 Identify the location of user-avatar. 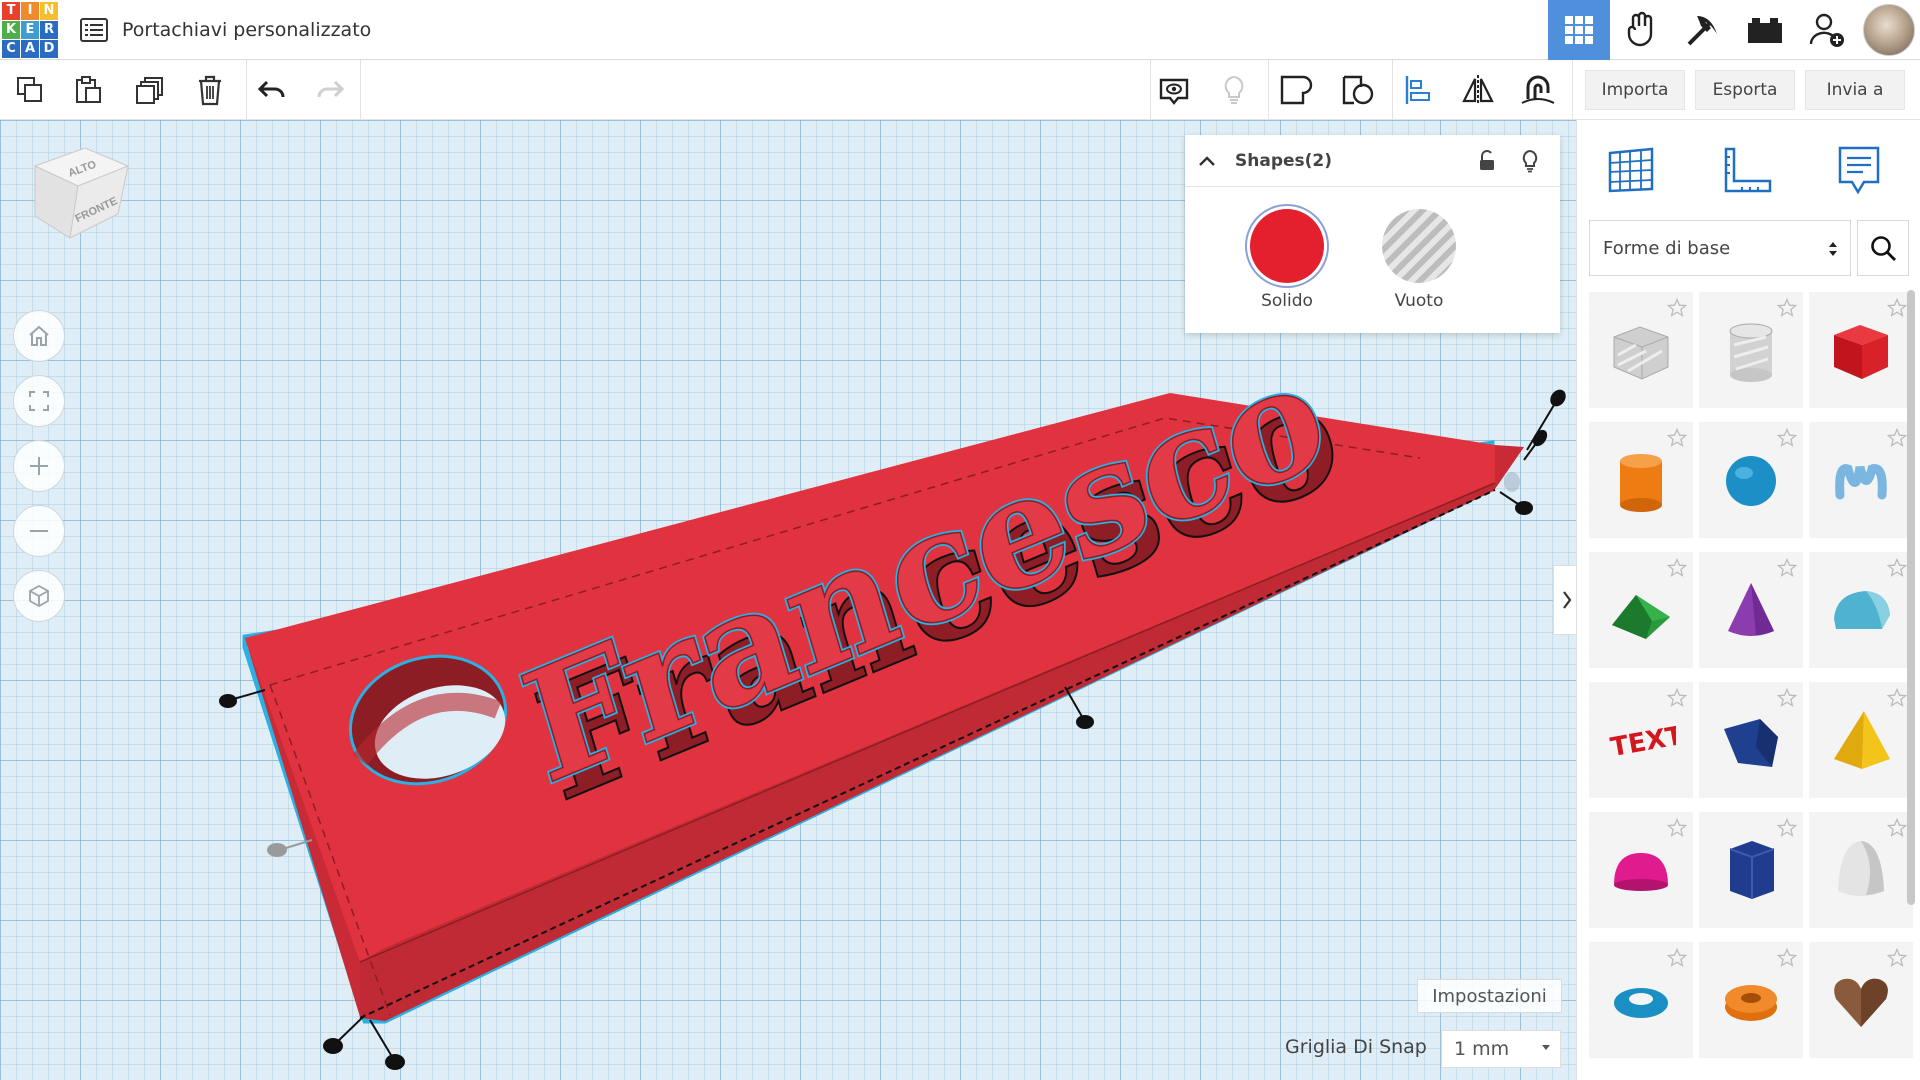
(1889, 30).